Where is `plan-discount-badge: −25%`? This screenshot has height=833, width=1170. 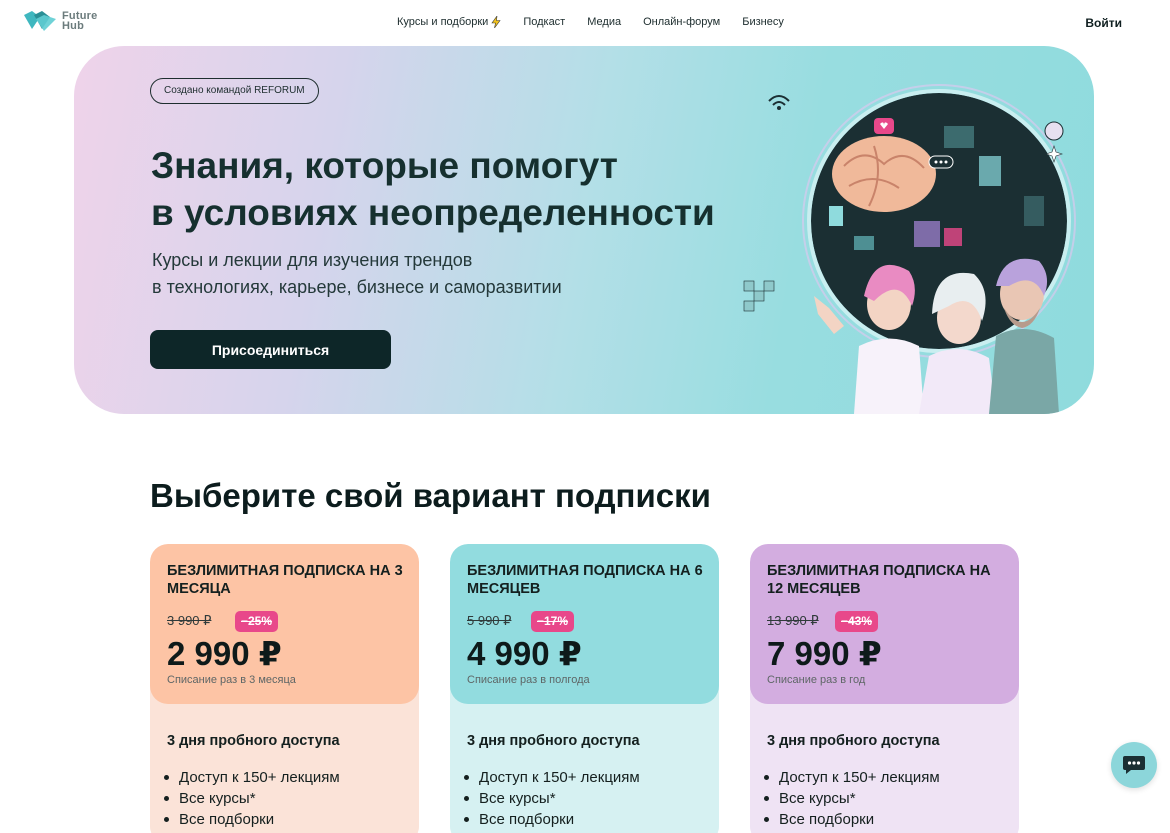
plan-discount-badge: −25% is located at coordinates (257, 621).